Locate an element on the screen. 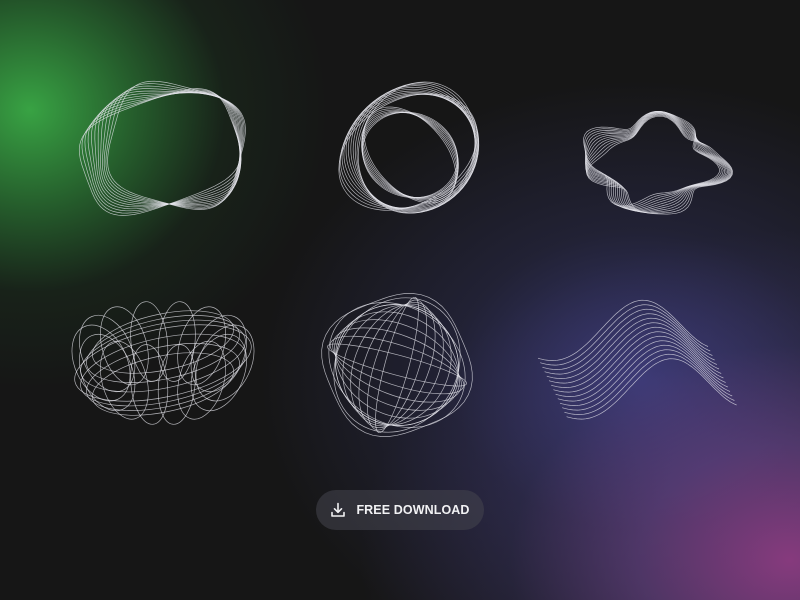  wireframe-shape-twisted-ring is located at coordinates (162, 148).